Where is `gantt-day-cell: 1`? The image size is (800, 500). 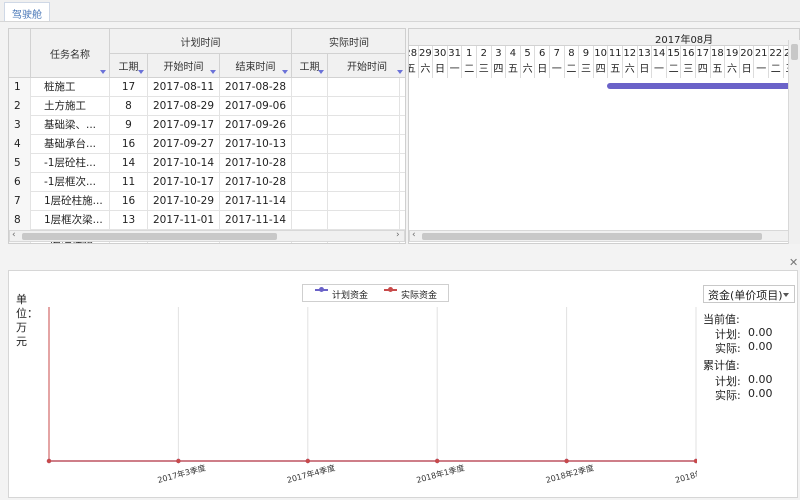
gantt-day-cell: 1 is located at coordinates (469, 54).